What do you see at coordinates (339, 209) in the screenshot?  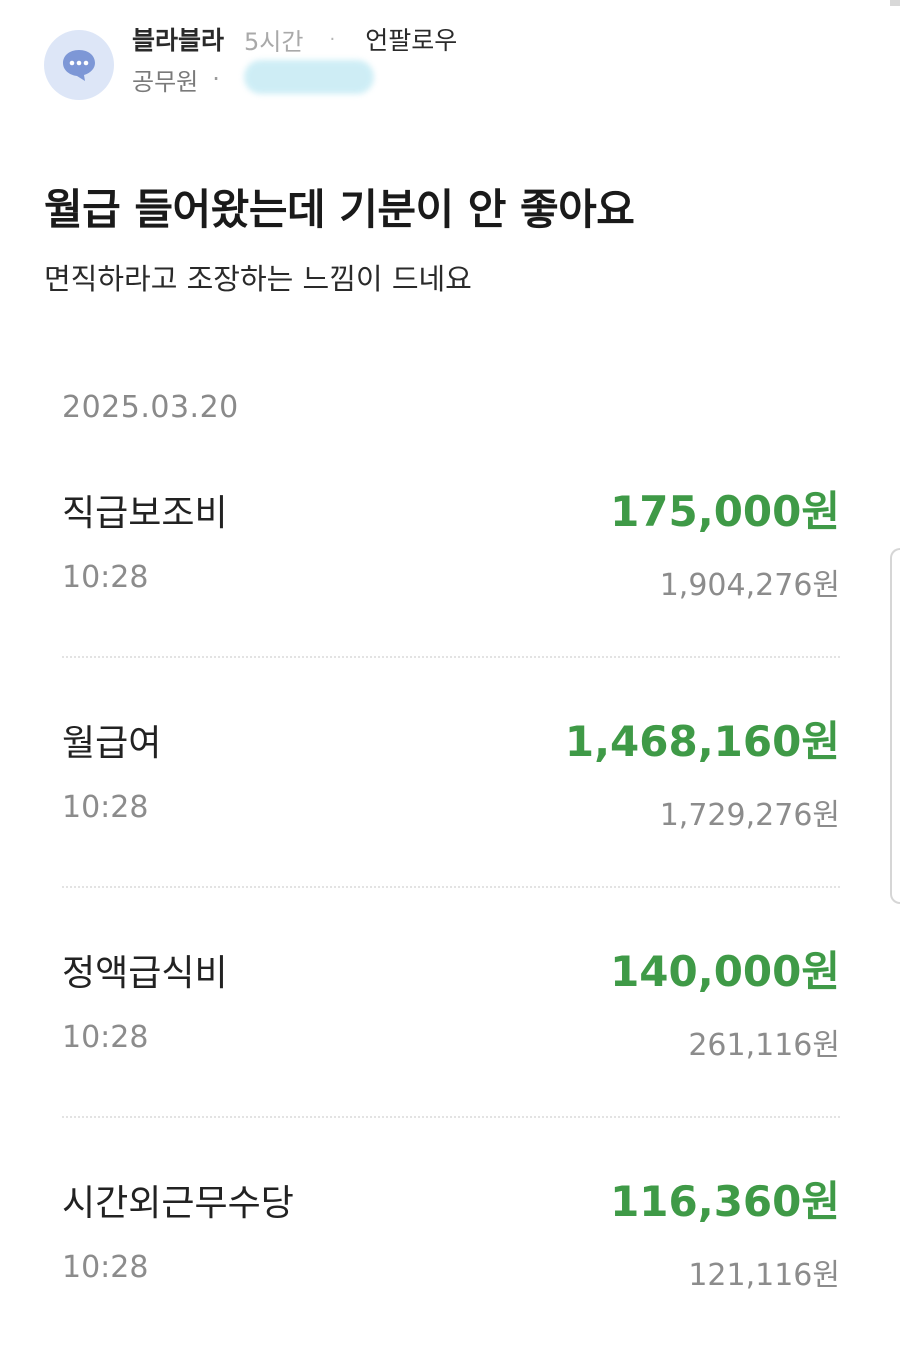 I see `post-title: 월급 들어왔는데 기분이 안 좋아요` at bounding box center [339, 209].